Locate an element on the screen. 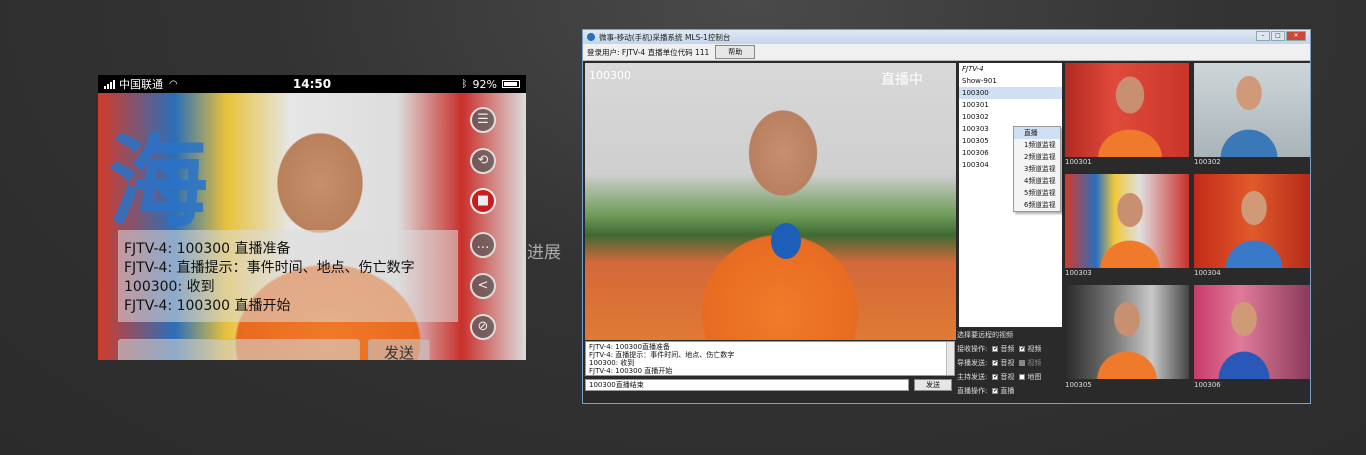  map-checkbox is located at coordinates (1022, 377).